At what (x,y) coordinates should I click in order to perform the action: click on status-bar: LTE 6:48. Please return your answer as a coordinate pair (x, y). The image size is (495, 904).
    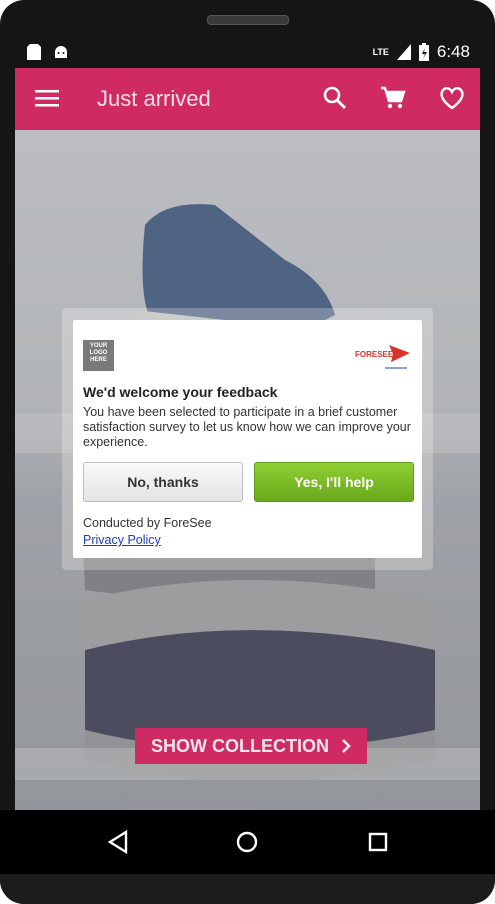
    Looking at the image, I should click on (247, 52).